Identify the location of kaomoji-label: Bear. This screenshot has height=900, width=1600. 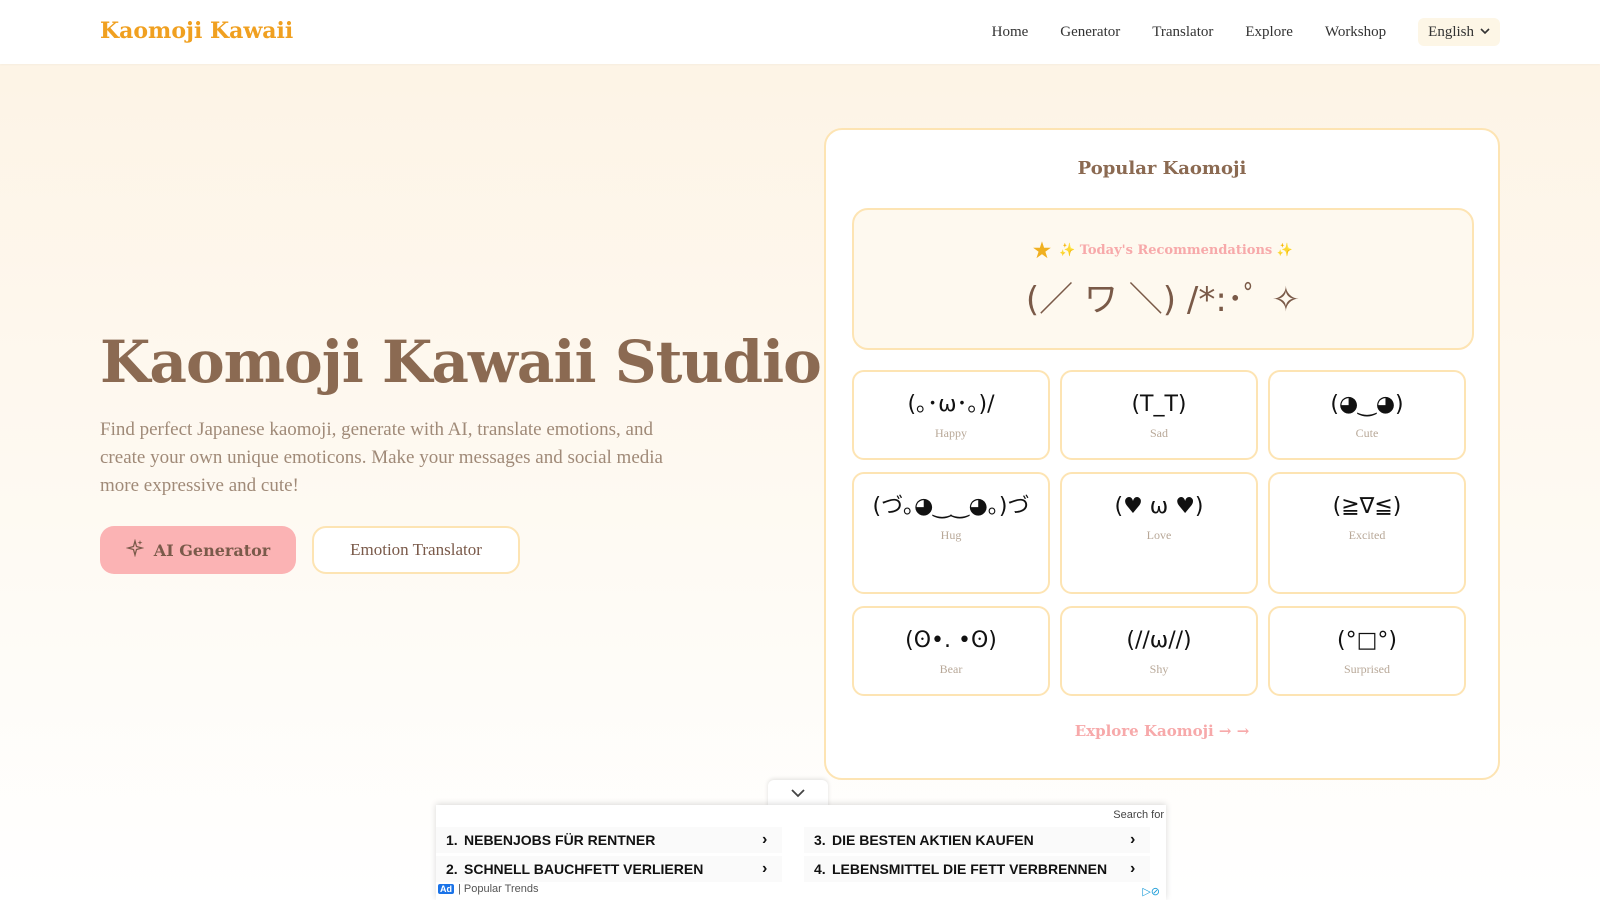
(951, 669).